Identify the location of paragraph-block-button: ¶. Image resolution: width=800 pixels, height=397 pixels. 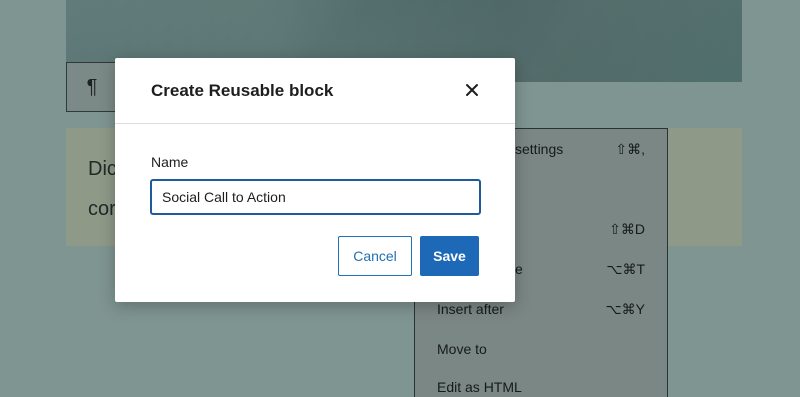
(92, 87).